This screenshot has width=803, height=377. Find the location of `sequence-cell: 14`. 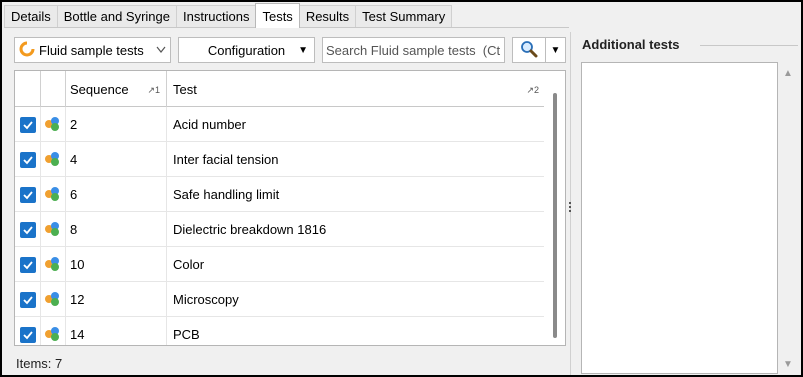

sequence-cell: 14 is located at coordinates (116, 331).